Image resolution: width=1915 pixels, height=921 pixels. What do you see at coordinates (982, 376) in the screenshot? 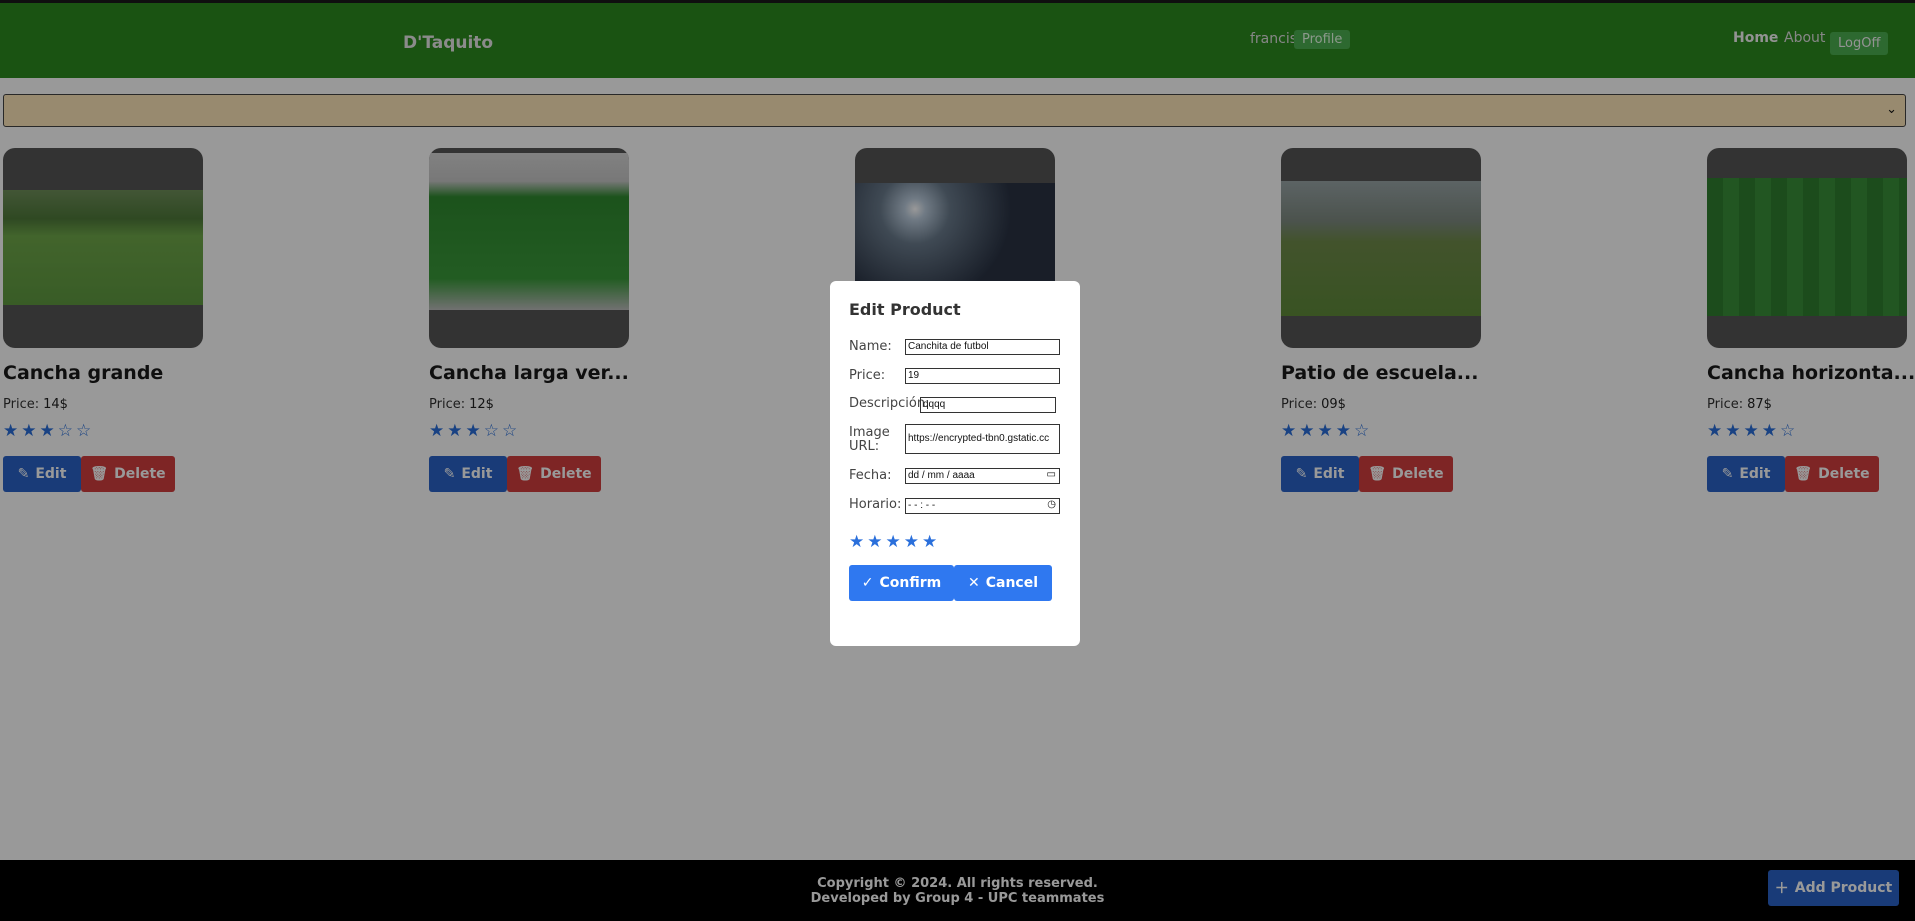
I see `price-input: 19` at bounding box center [982, 376].